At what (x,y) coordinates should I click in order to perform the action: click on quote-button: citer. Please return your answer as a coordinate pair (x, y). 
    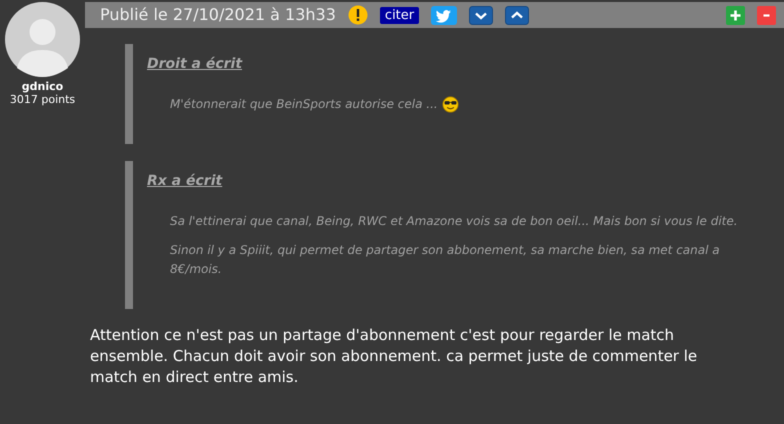
    Looking at the image, I should click on (400, 15).